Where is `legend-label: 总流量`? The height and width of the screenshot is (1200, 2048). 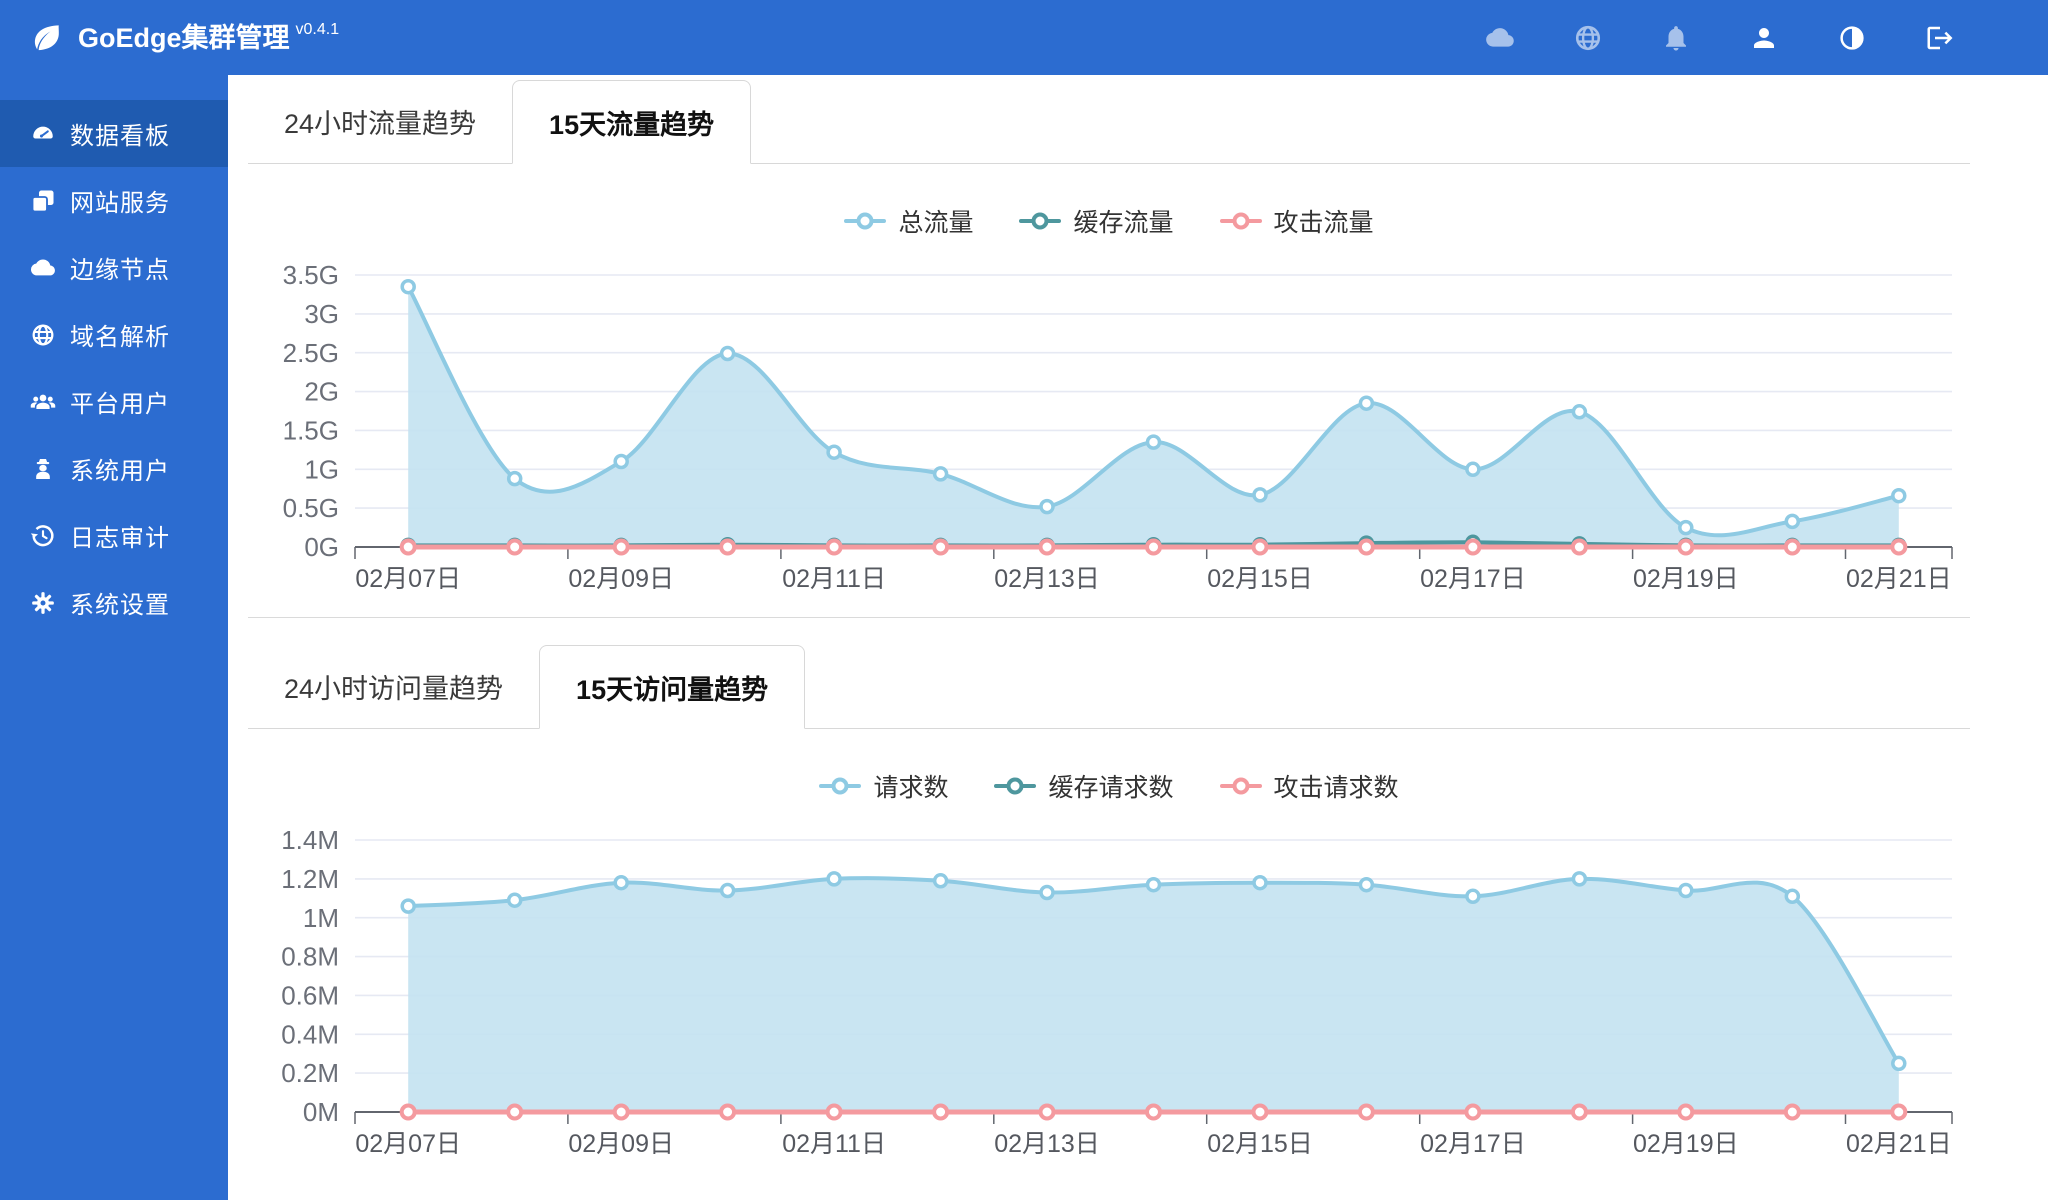 legend-label: 总流量 is located at coordinates (936, 223).